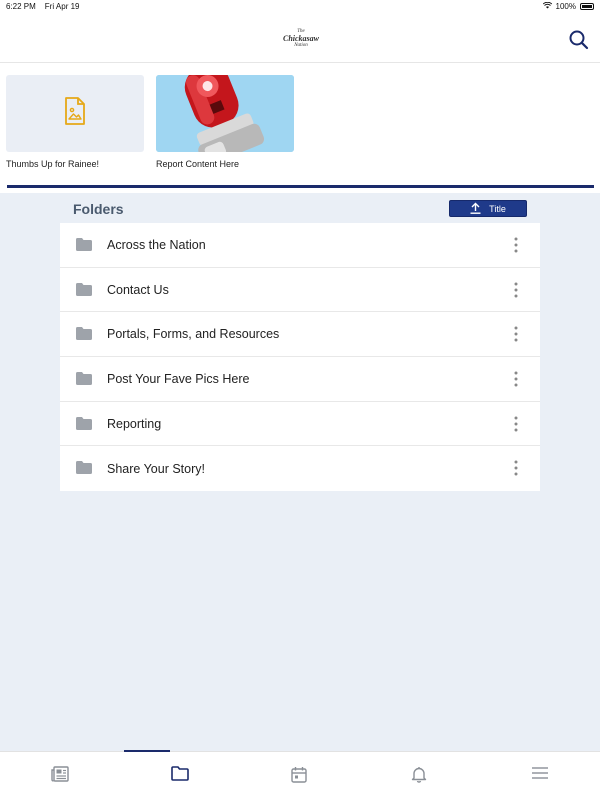  I want to click on featured-card-thumbs-up: Thumbs Up for Rainee!, so click(75, 122).